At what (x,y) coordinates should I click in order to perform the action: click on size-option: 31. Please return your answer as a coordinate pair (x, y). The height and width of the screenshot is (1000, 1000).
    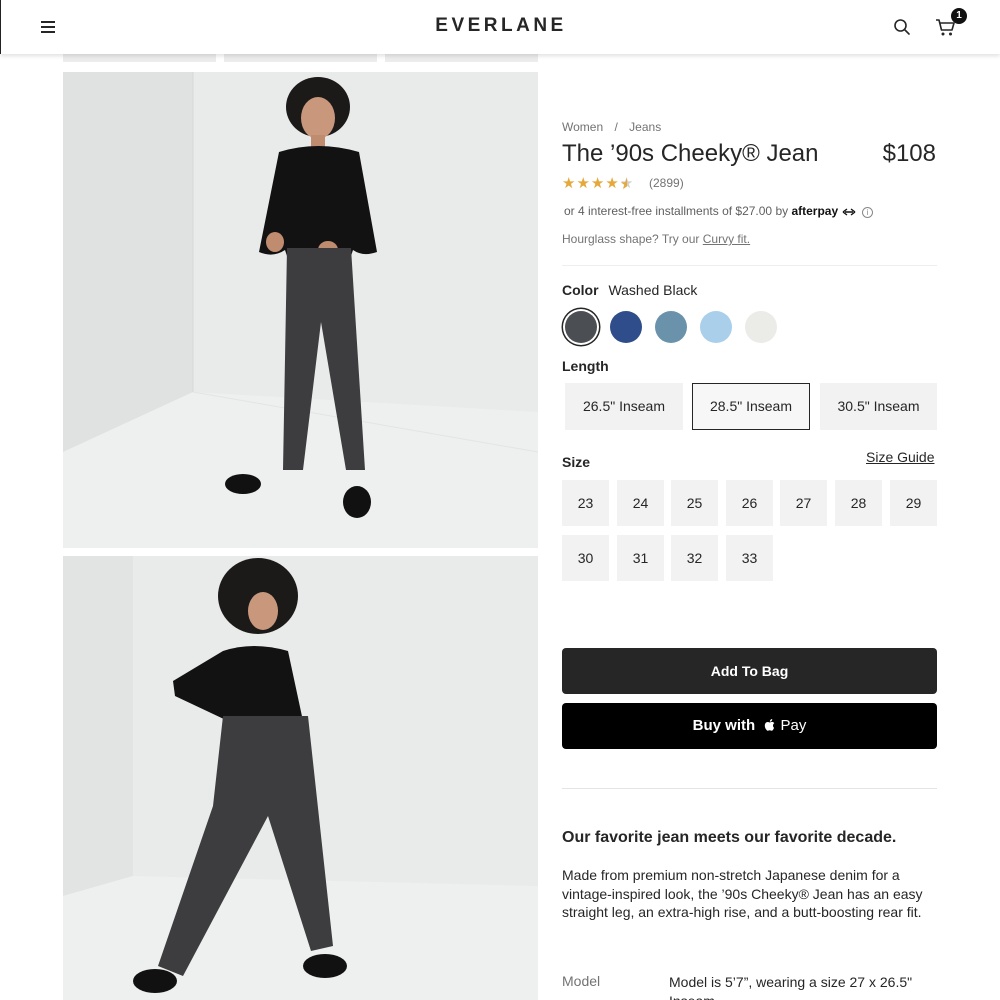
    Looking at the image, I should click on (640, 558).